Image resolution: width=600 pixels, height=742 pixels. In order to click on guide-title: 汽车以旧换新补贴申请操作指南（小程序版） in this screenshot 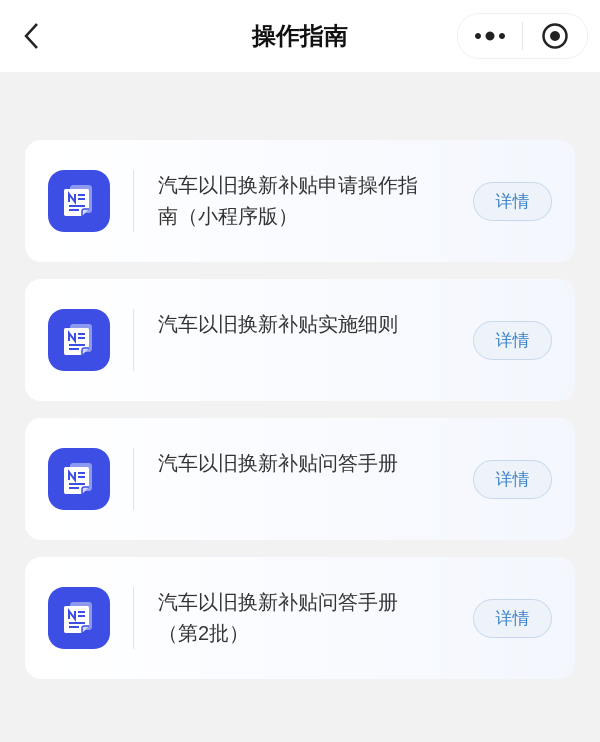, I will do `click(288, 202)`.